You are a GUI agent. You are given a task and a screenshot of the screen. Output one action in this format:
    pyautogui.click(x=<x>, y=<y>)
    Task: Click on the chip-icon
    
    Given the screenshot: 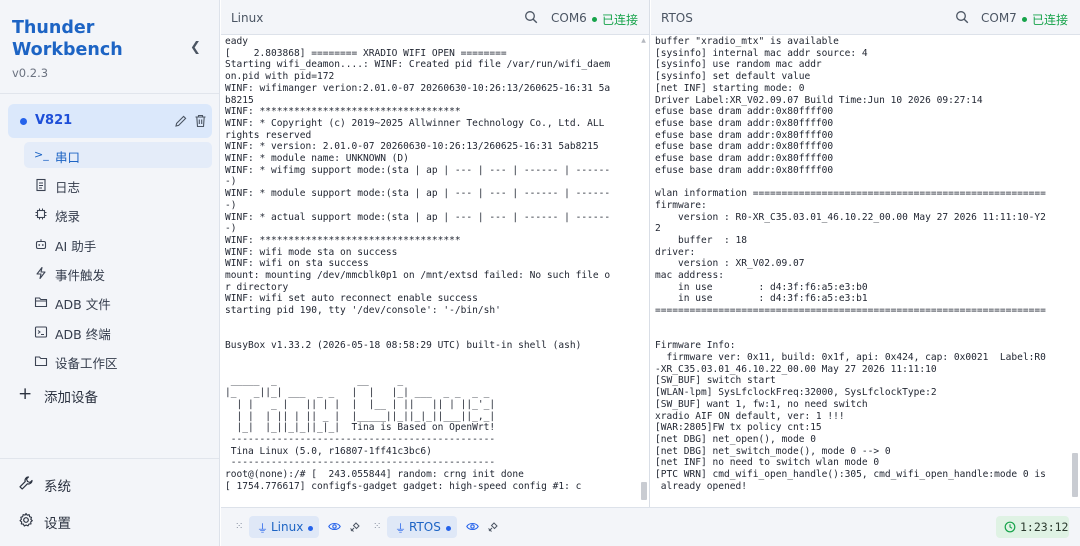 What is the action you would take?
    pyautogui.click(x=41, y=214)
    